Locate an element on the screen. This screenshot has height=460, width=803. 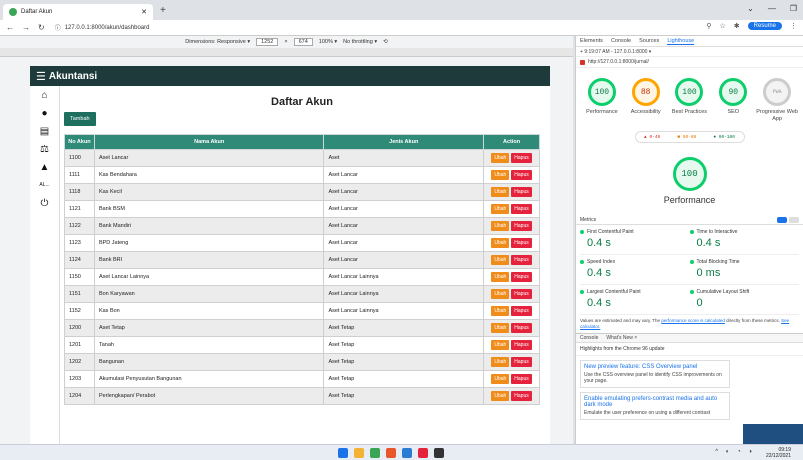
star-icon: ☆ is located at coordinates (723, 26).